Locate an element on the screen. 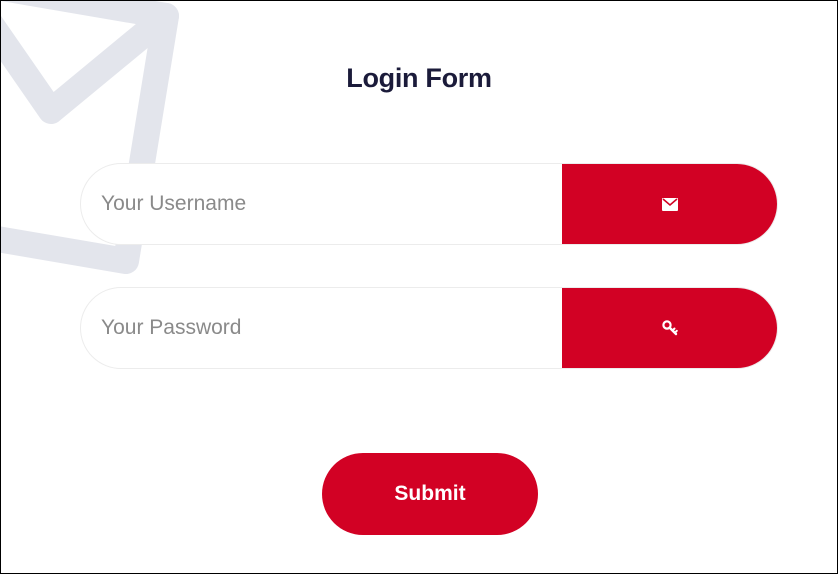  password-field-group is located at coordinates (429, 328).